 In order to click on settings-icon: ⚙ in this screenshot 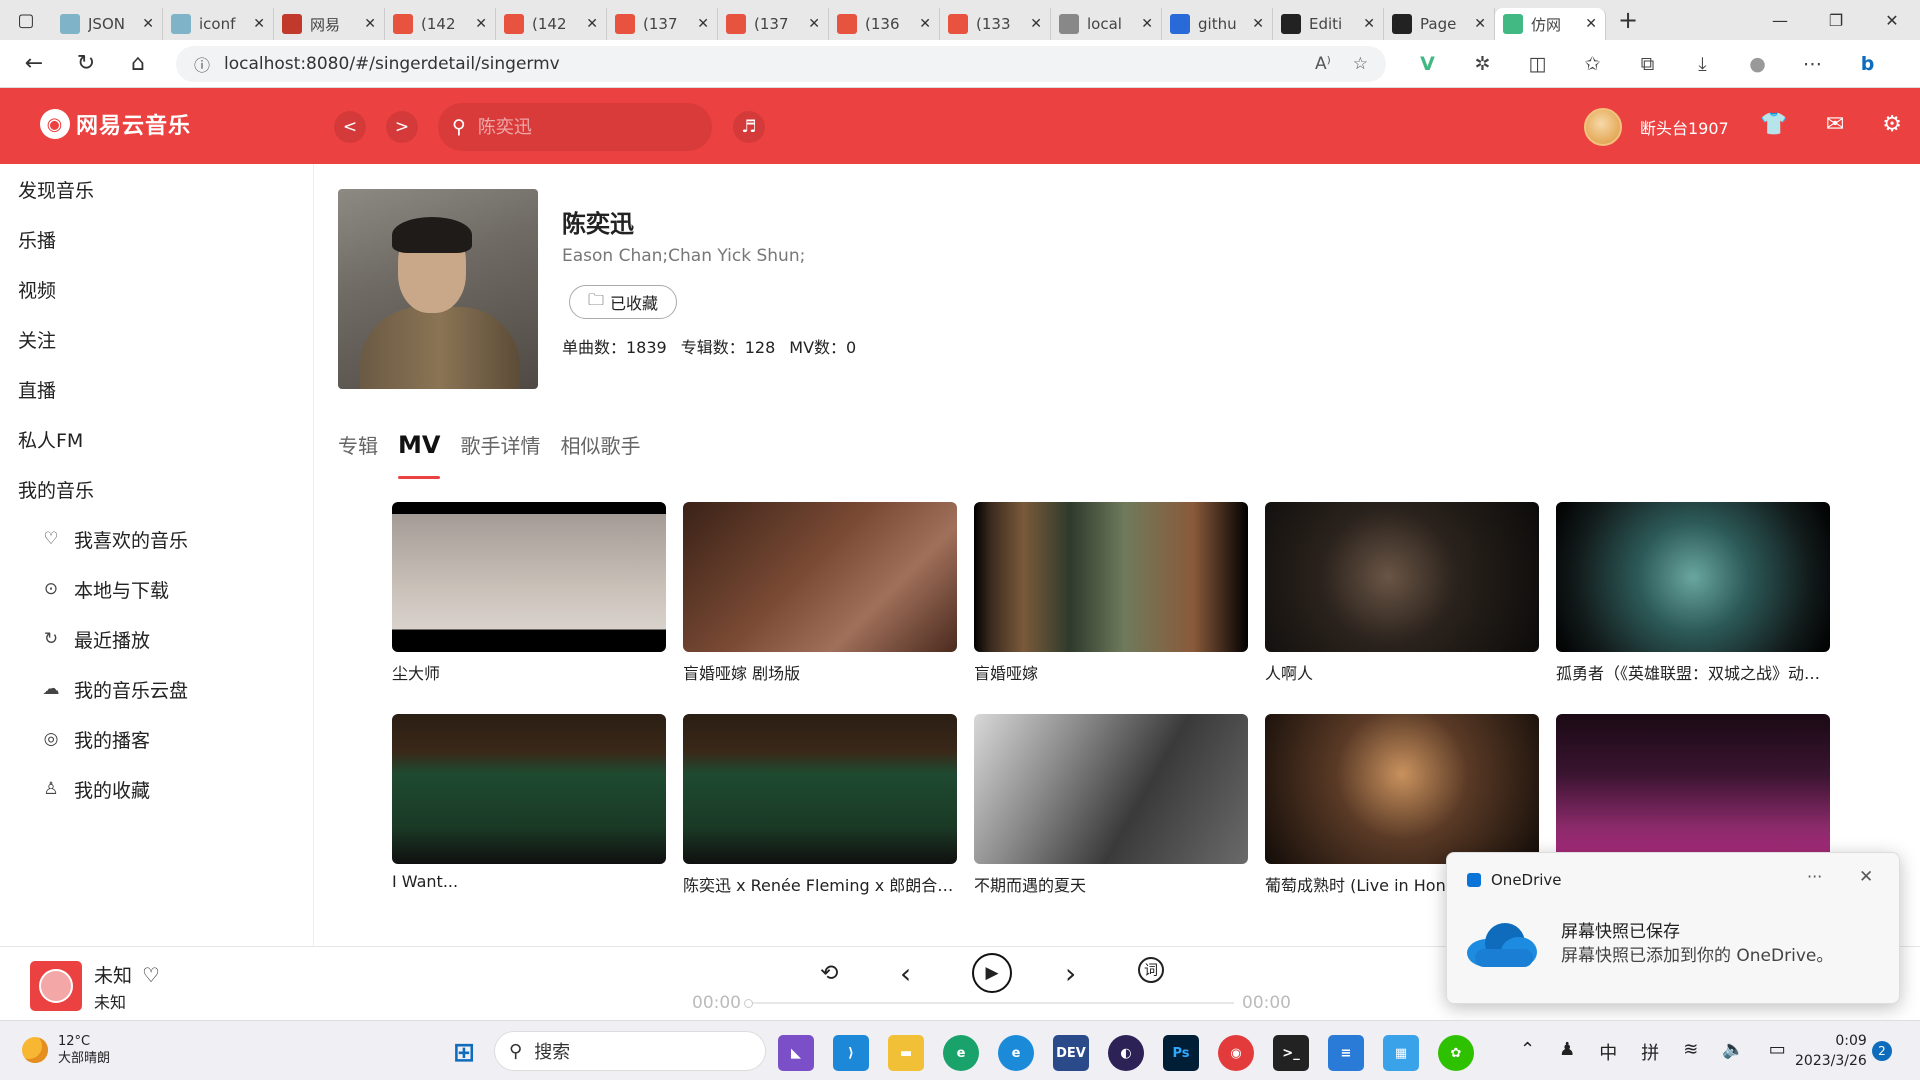, I will do `click(1892, 124)`.